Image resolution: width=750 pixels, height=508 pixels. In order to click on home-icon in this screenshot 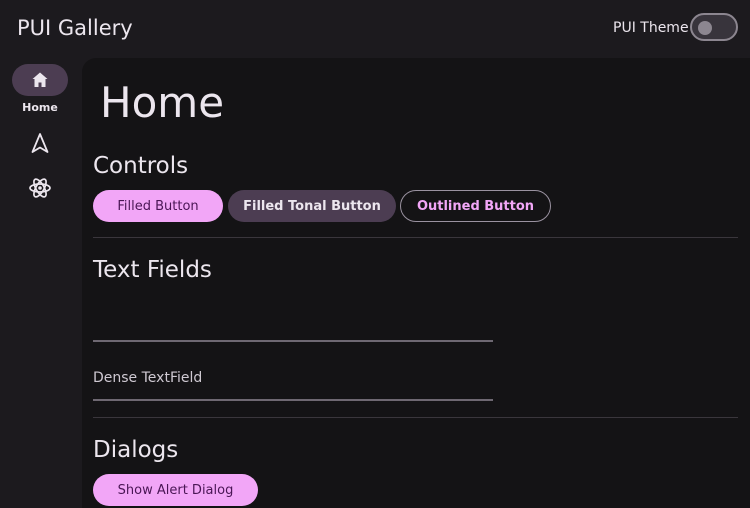, I will do `click(40, 79)`.